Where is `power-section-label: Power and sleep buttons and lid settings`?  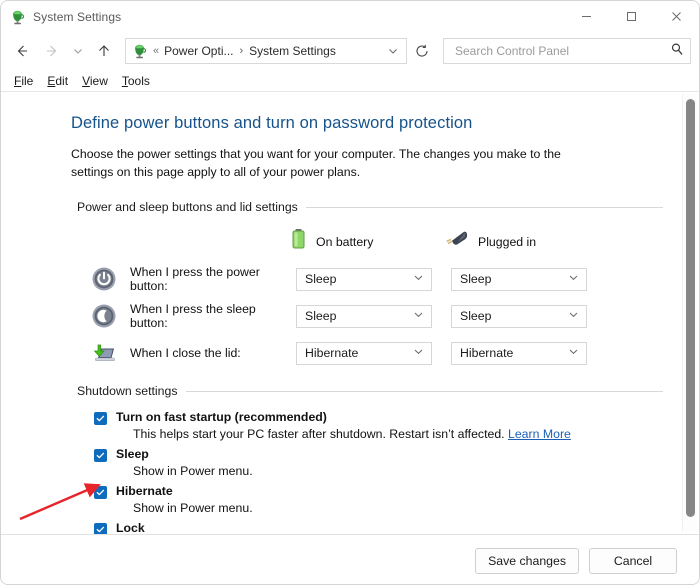 power-section-label: Power and sleep buttons and lid settings is located at coordinates (187, 207).